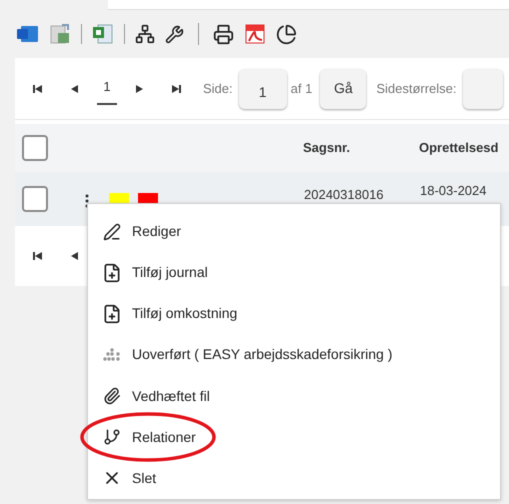 This screenshot has width=509, height=504. Describe the element at coordinates (157, 231) in the screenshot. I see `menu-item: Rediger` at that location.